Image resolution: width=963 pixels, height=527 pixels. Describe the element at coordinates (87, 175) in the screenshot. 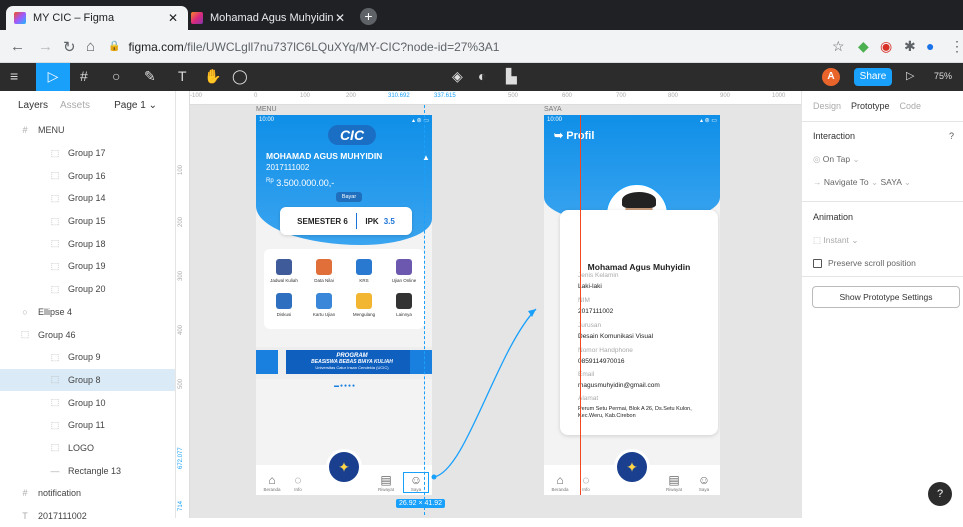

I see `layer-row: ⬚ Group 16` at that location.